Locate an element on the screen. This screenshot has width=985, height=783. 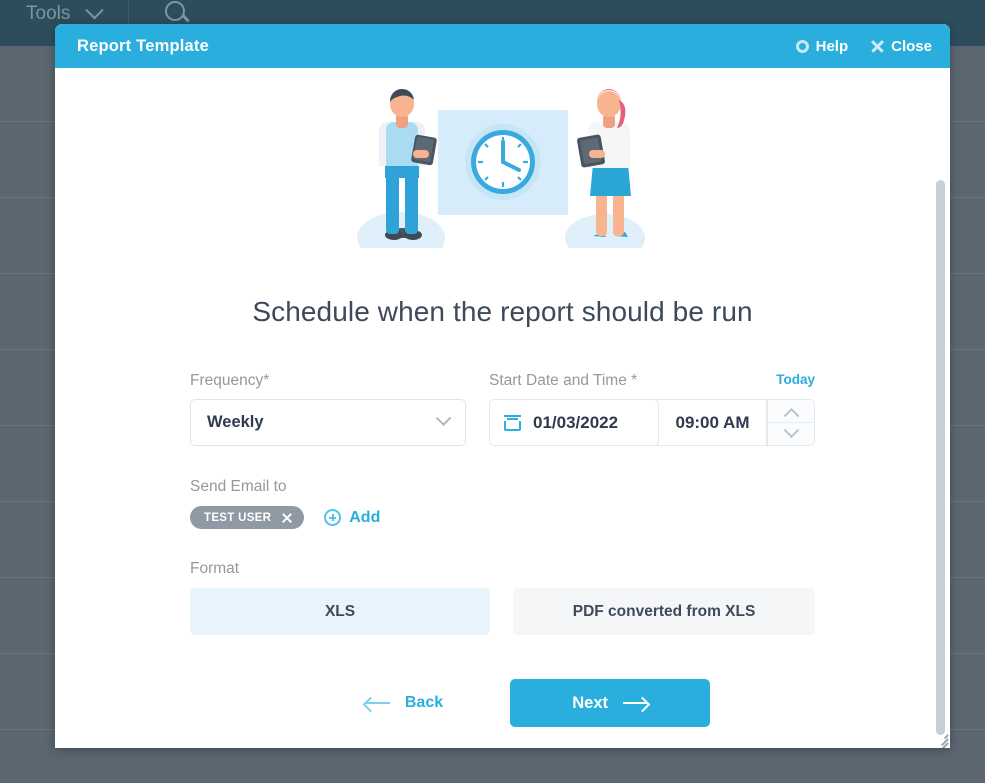
date-value: 01/03/2022 is located at coordinates (576, 422).